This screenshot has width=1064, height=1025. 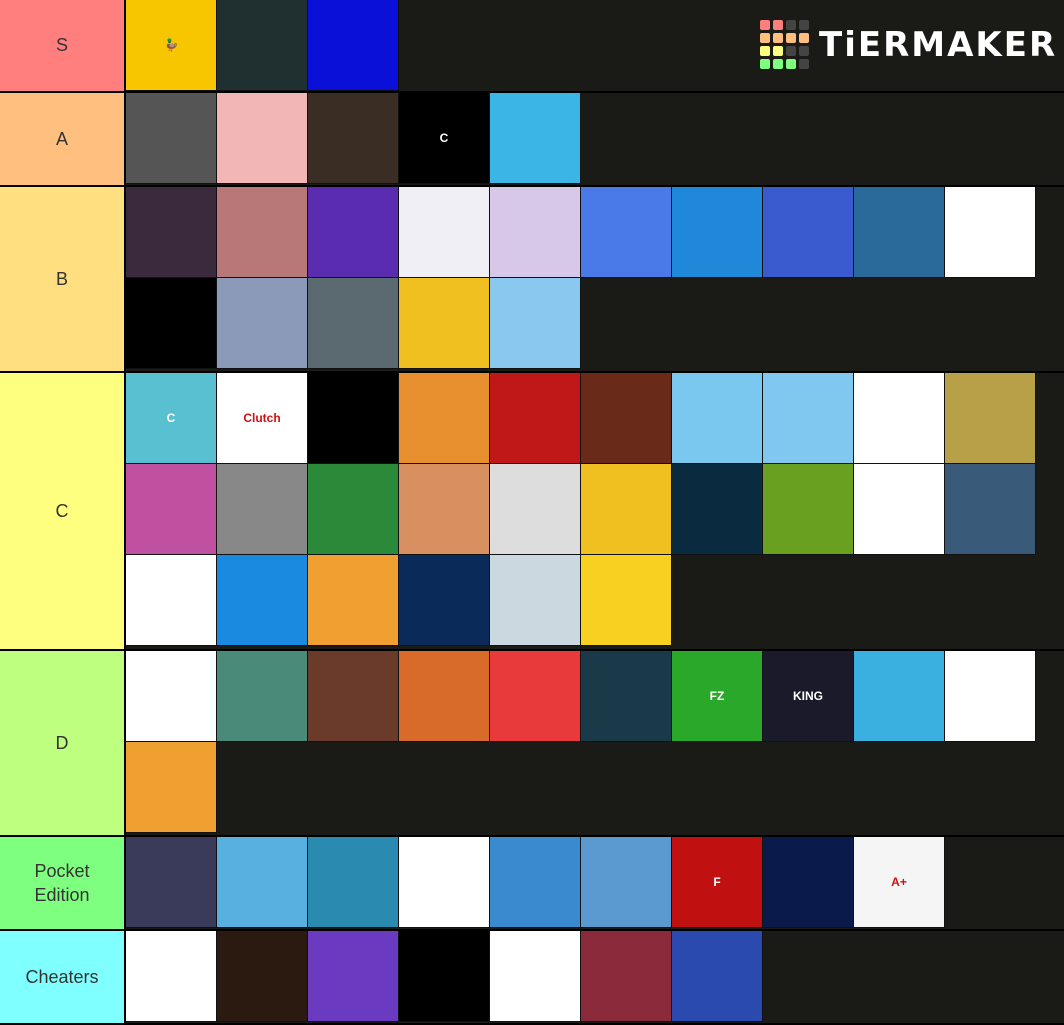 What do you see at coordinates (990, 232) in the screenshot?
I see `purple-hair-mask-avatar` at bounding box center [990, 232].